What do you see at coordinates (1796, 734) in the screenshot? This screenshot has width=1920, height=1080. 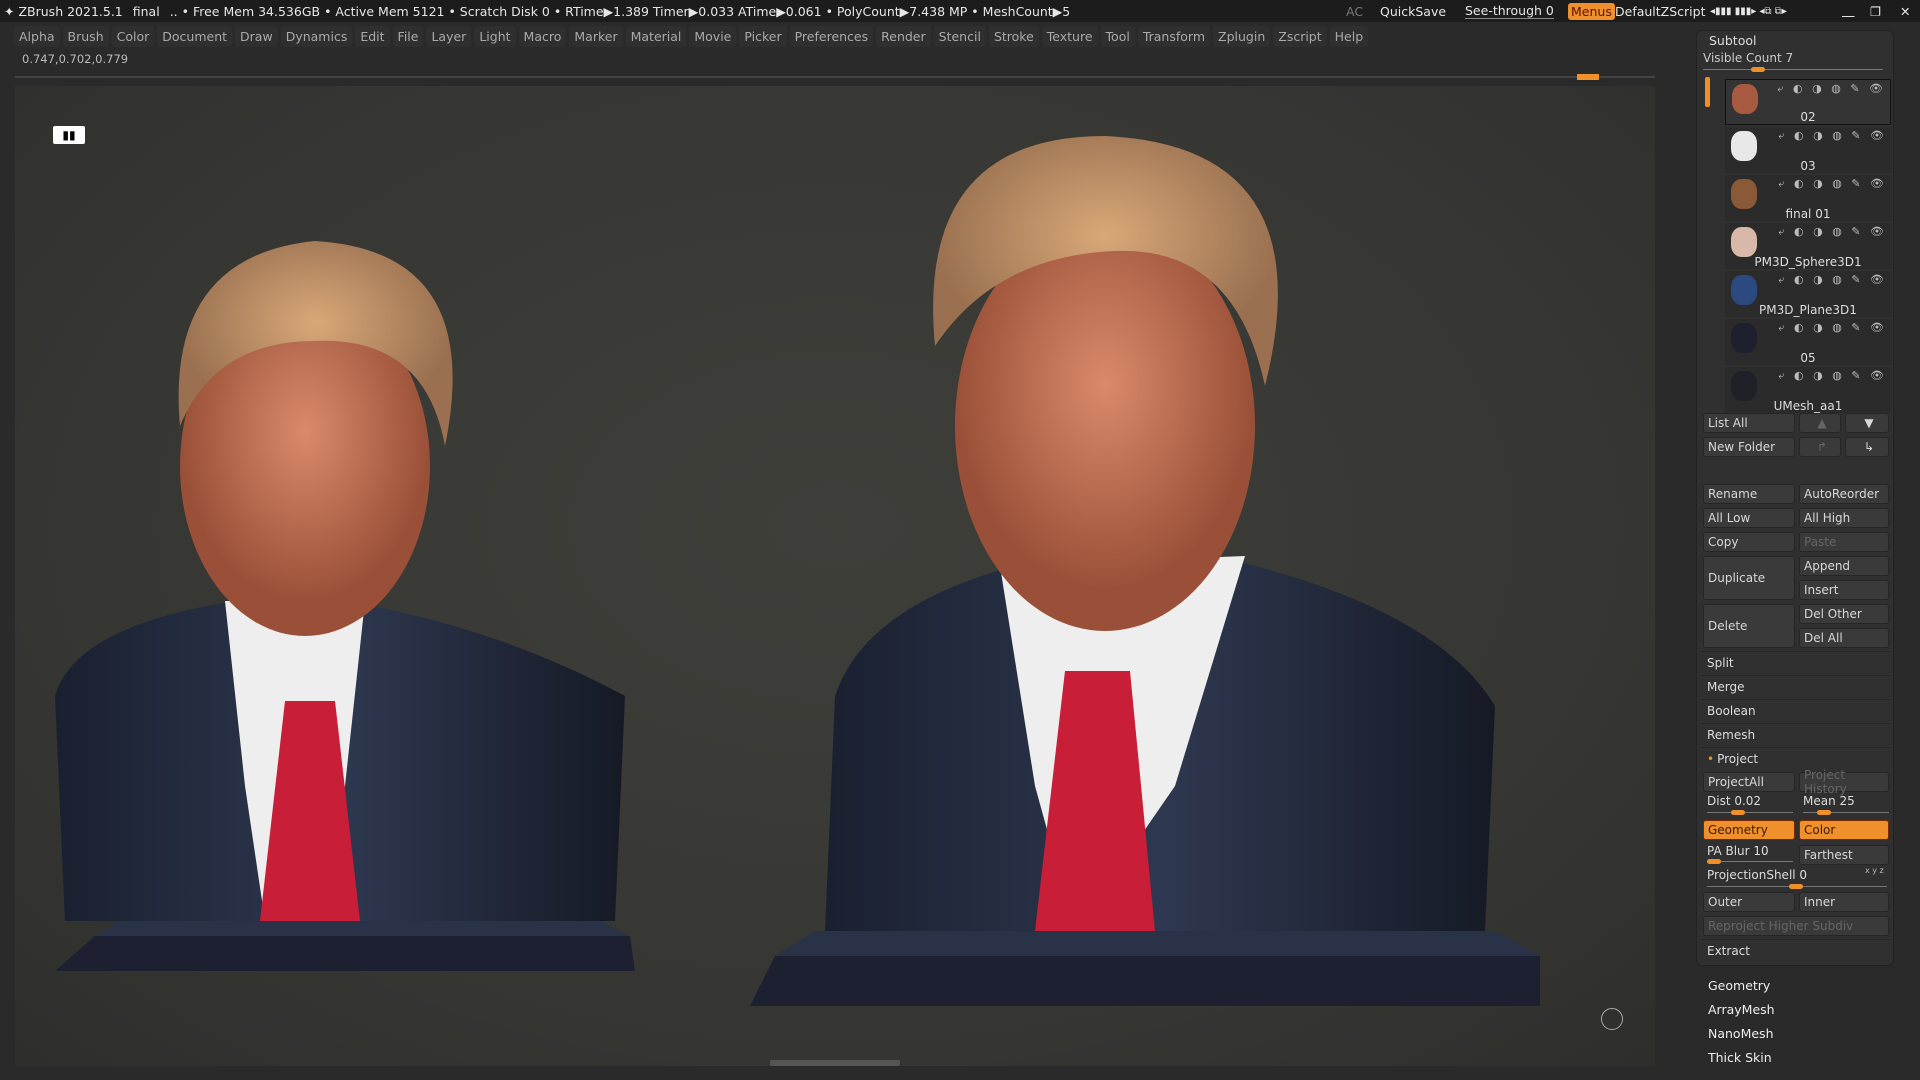 I see `remesh-section: Remesh` at bounding box center [1796, 734].